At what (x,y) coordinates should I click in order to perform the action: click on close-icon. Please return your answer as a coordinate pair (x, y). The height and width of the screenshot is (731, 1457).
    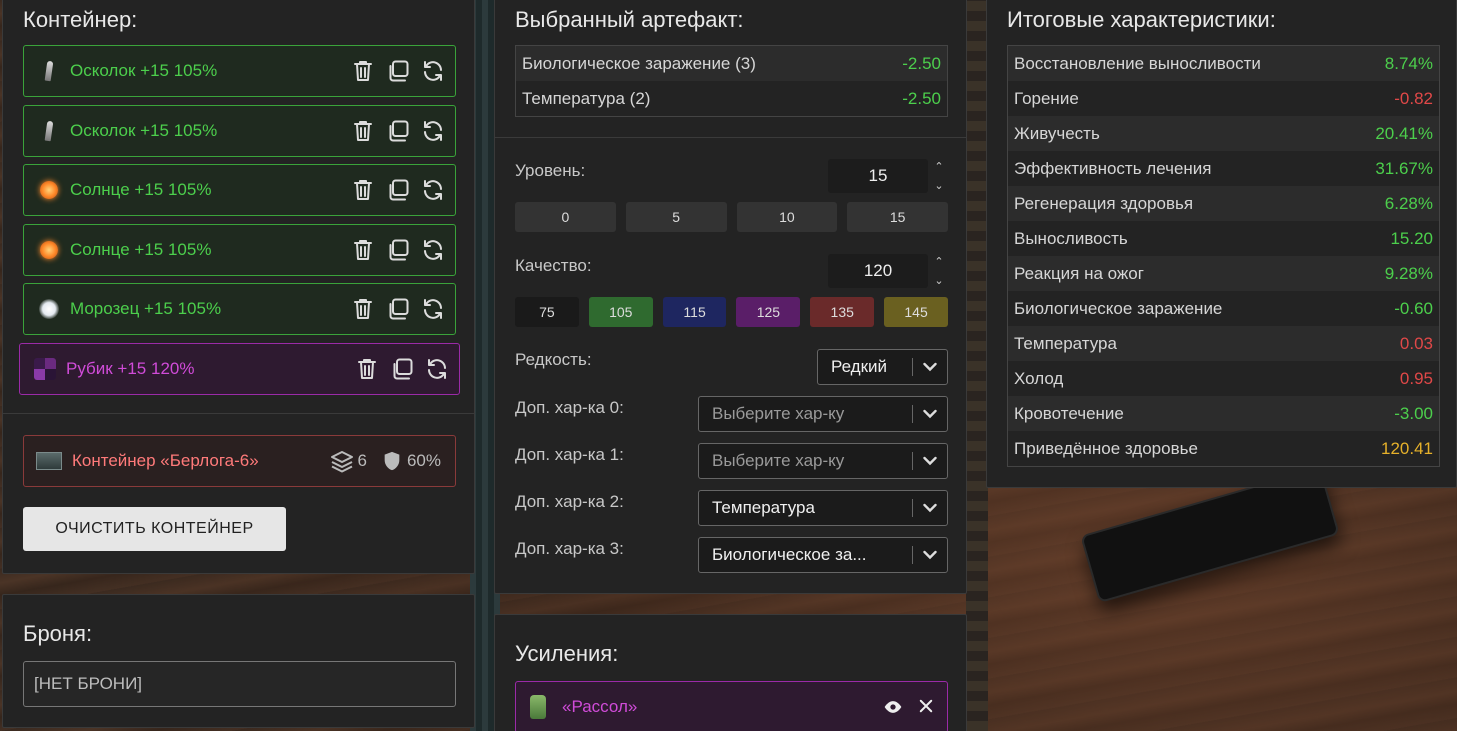
    Looking at the image, I should click on (926, 706).